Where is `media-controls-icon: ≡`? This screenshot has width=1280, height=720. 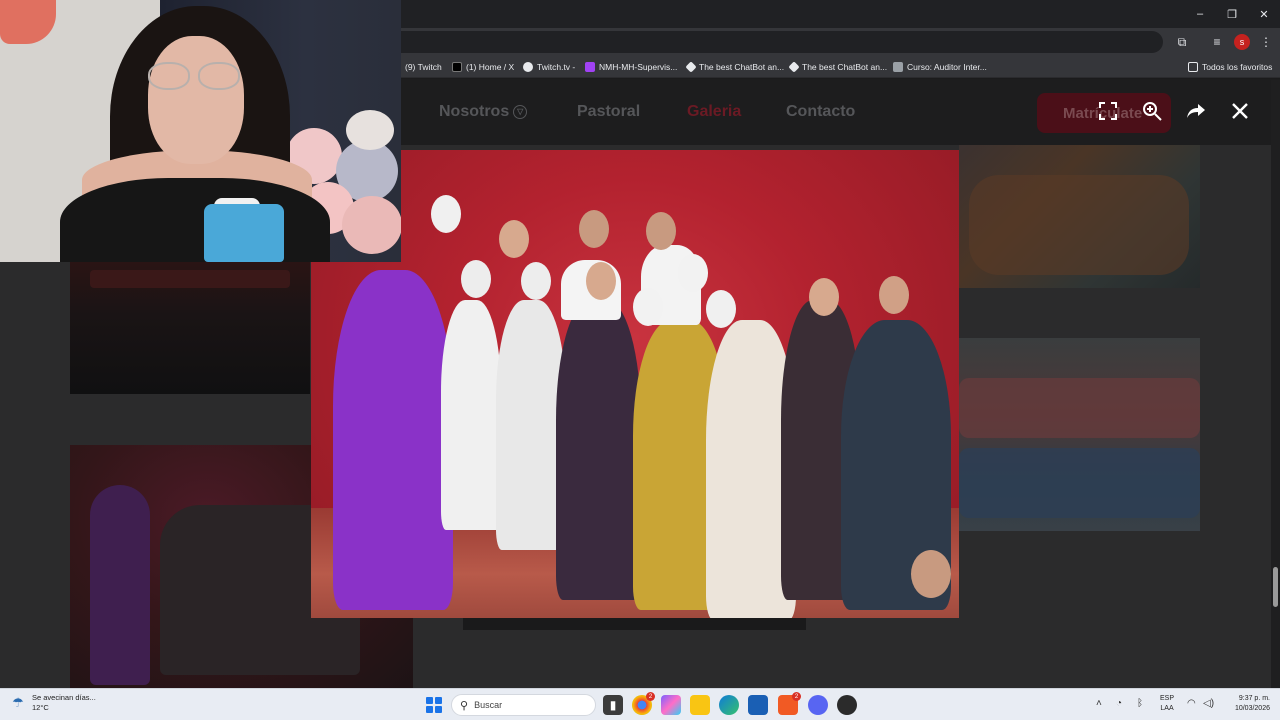 media-controls-icon: ≡ is located at coordinates (1217, 42).